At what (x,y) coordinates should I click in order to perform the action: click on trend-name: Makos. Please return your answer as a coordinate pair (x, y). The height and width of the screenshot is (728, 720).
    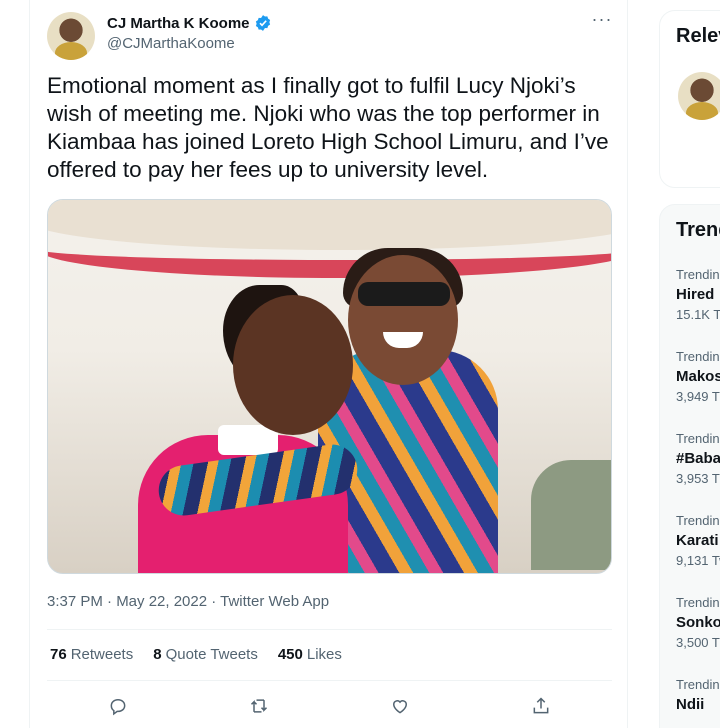
    Looking at the image, I should click on (698, 376).